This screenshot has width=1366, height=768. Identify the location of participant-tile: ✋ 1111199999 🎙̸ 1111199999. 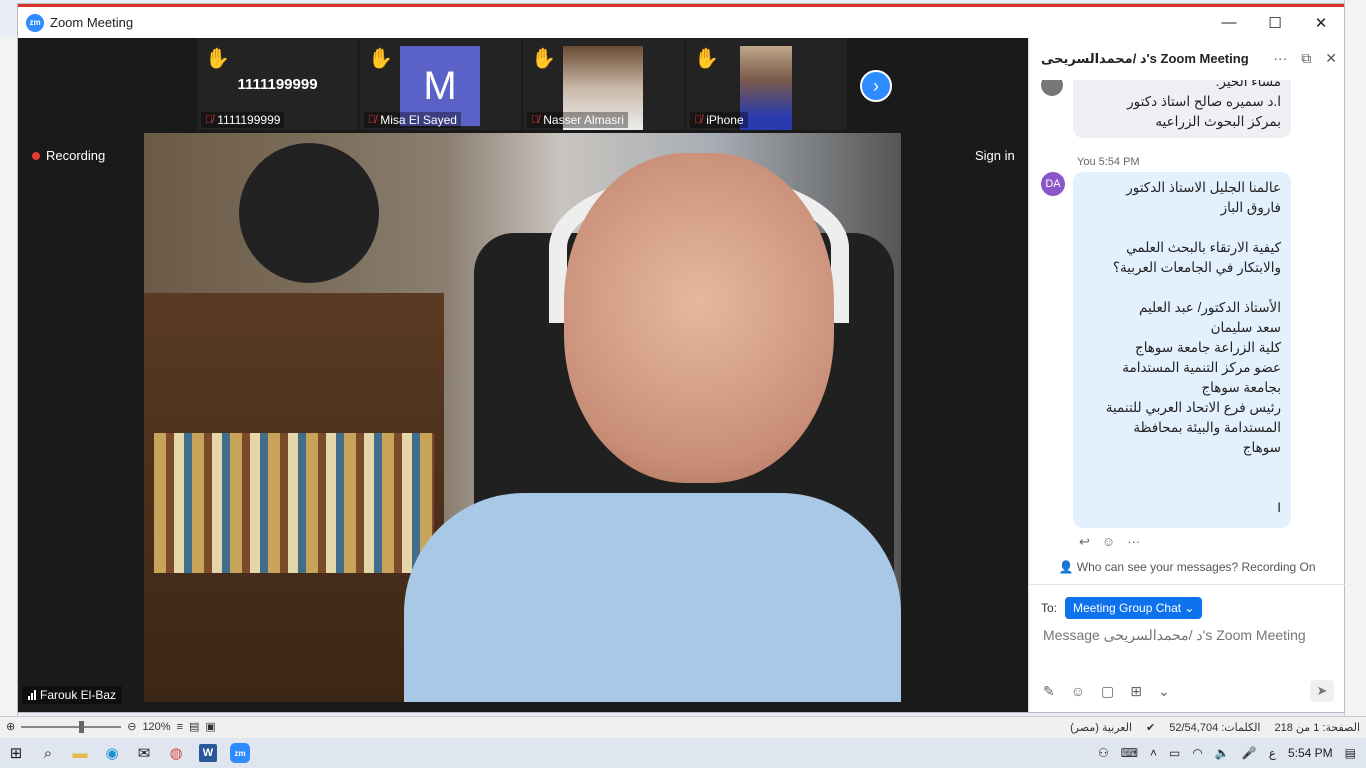
(277, 84).